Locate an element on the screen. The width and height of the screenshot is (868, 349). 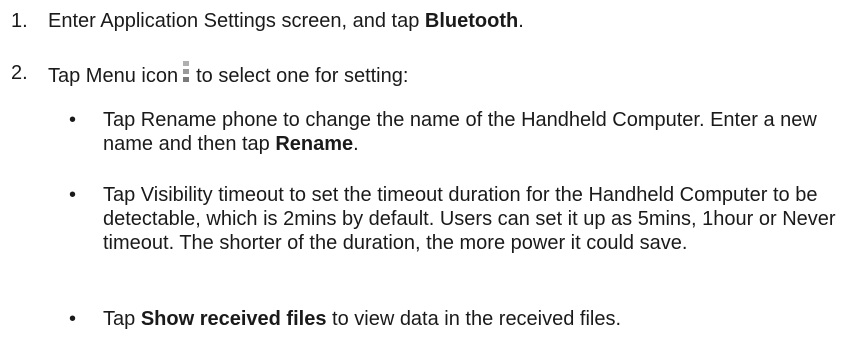
bullet-bold-term: Rename is located at coordinates (314, 144).